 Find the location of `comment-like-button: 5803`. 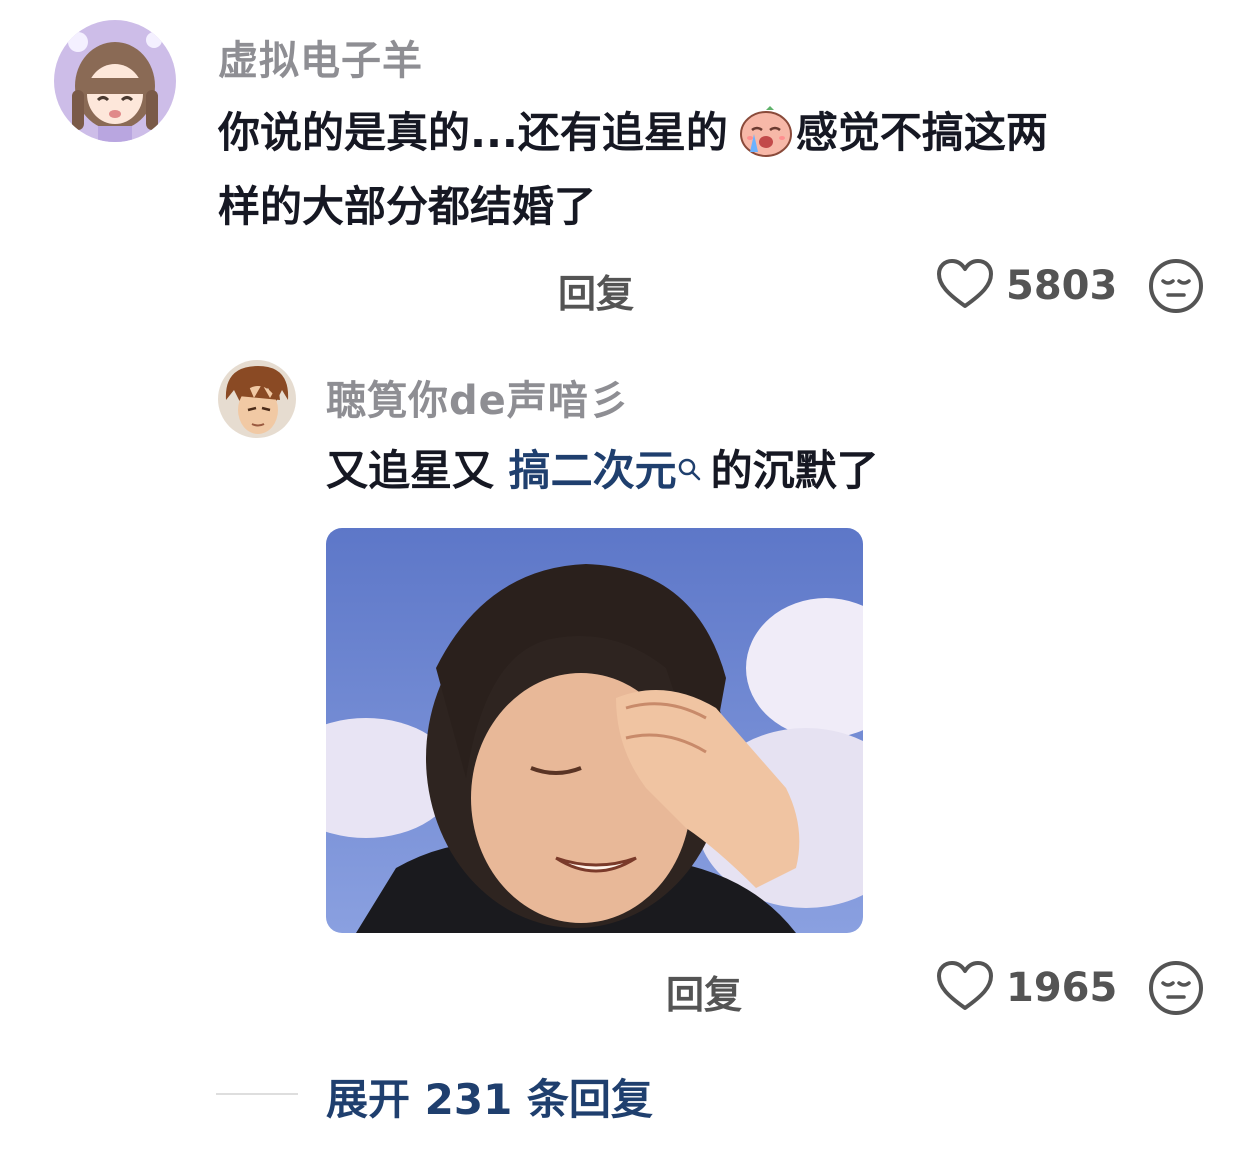

comment-like-button: 5803 is located at coordinates (1026, 286).